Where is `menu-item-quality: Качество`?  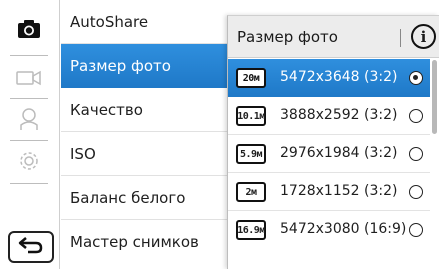 menu-item-quality: Качество is located at coordinates (145, 110).